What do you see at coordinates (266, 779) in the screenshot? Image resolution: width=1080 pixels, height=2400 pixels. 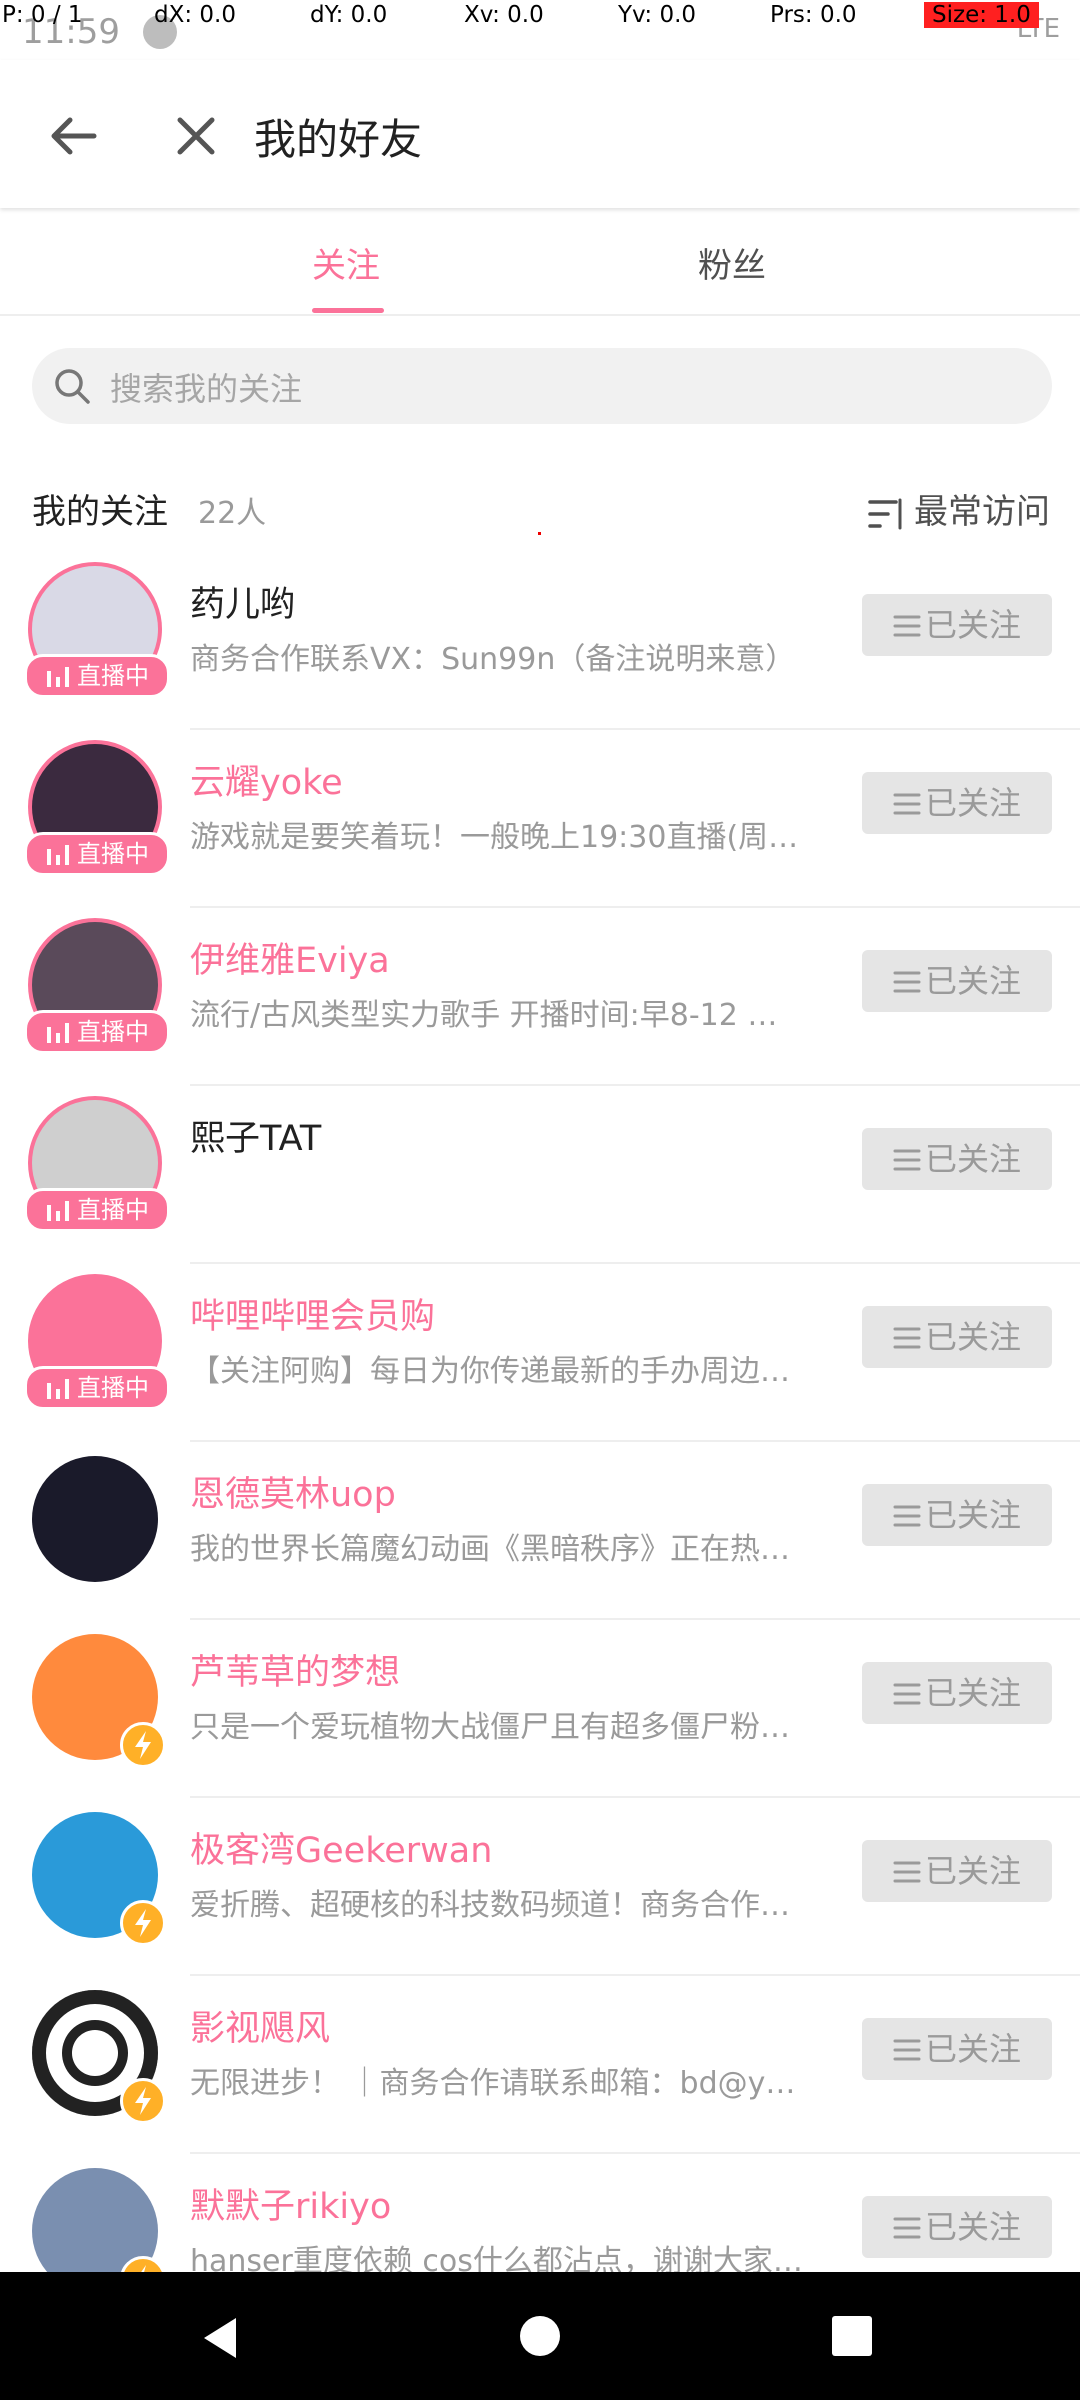 I see `user-name: 云耀yoke` at bounding box center [266, 779].